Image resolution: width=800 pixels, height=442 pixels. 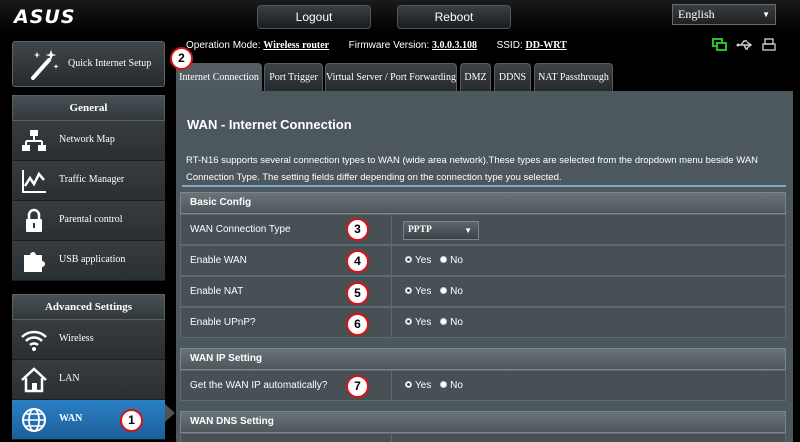 I want to click on enable-wan-no: No, so click(x=451, y=260).